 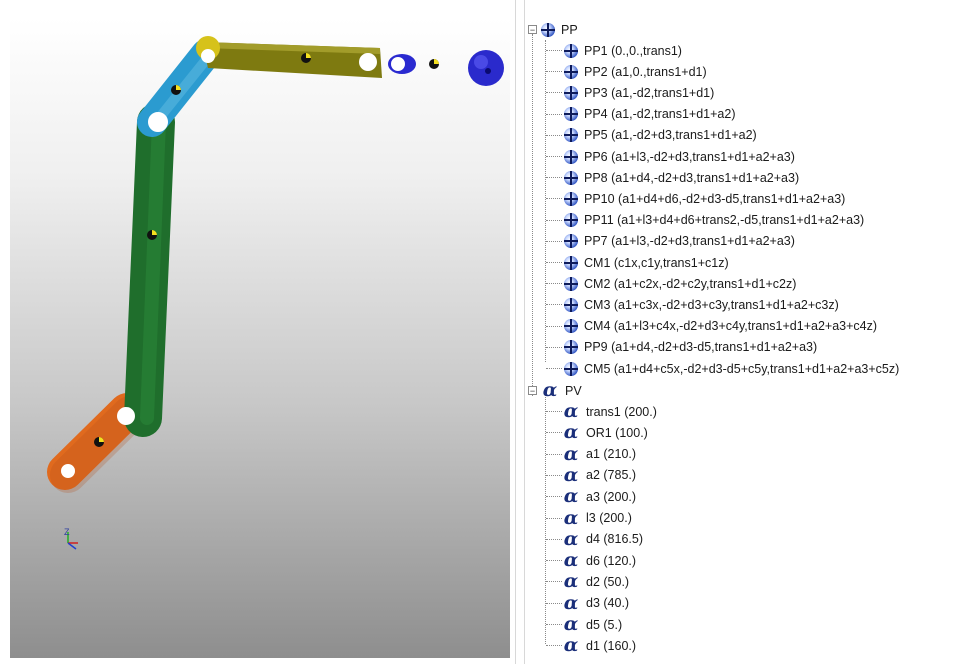 I want to click on tree-item-pp: CM2 (a1+c2x,-d2+c2y,trans1+d1+c2z), so click(x=680, y=283).